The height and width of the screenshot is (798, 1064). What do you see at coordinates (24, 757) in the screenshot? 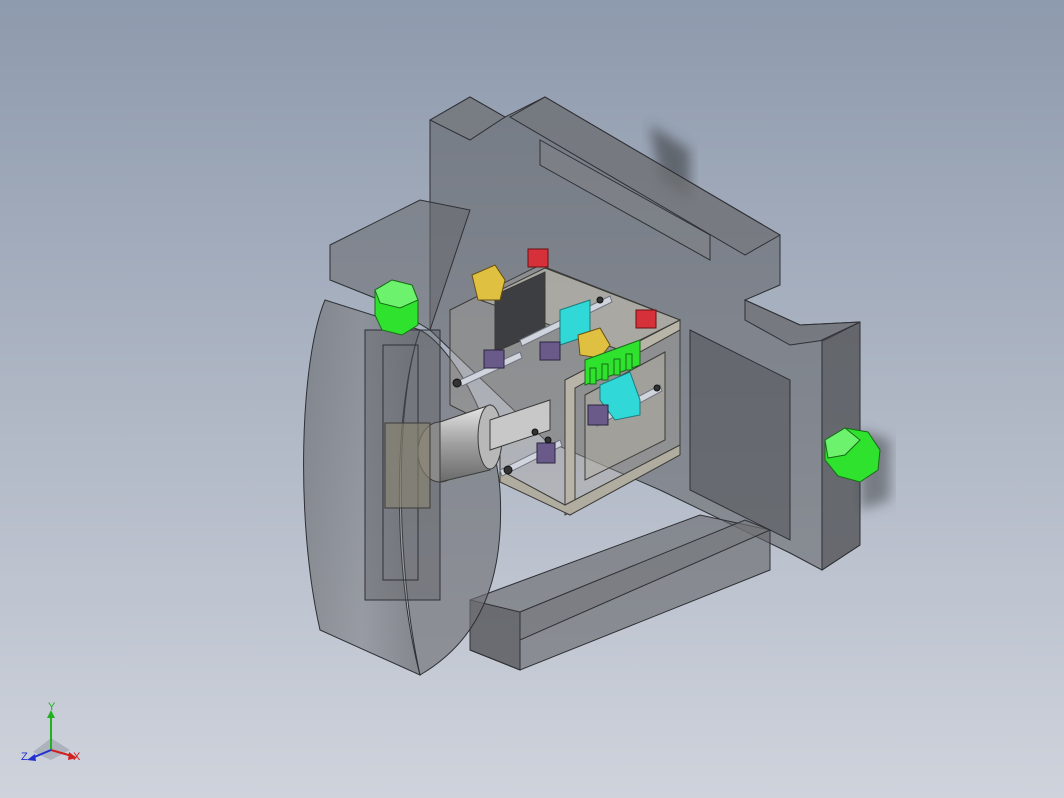
I see `triad-z-label: Z` at bounding box center [24, 757].